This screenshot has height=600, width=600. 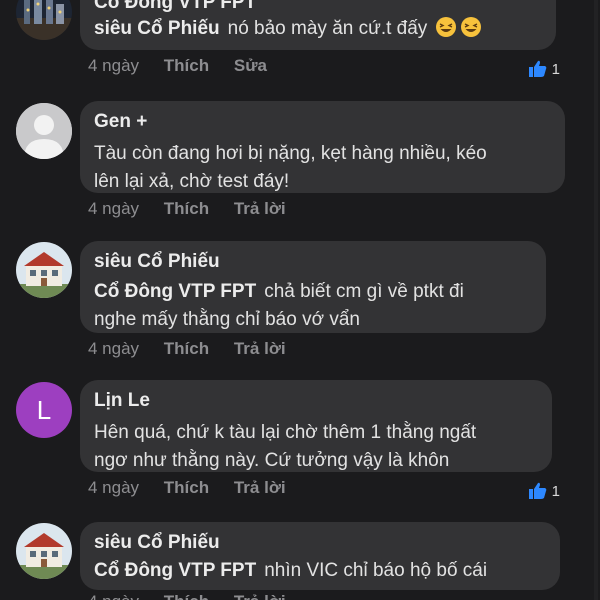 I want to click on scrollbar, so click(x=596, y=300).